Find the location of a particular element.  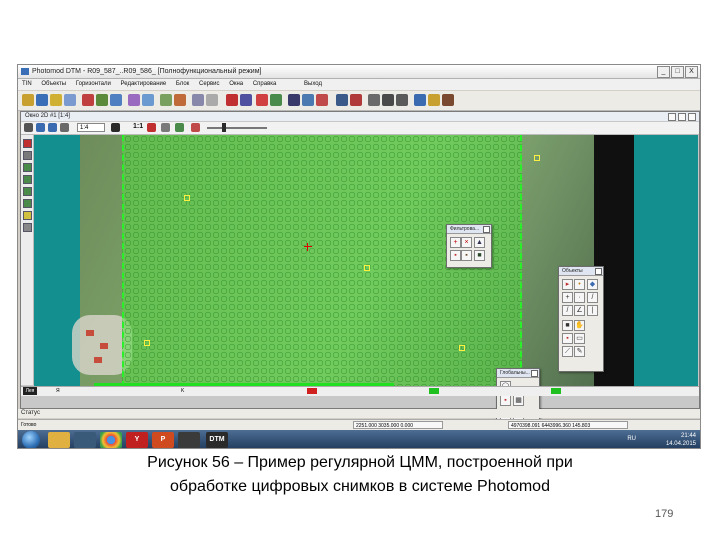

yandex-taskbar-icon: Y is located at coordinates (137, 440).